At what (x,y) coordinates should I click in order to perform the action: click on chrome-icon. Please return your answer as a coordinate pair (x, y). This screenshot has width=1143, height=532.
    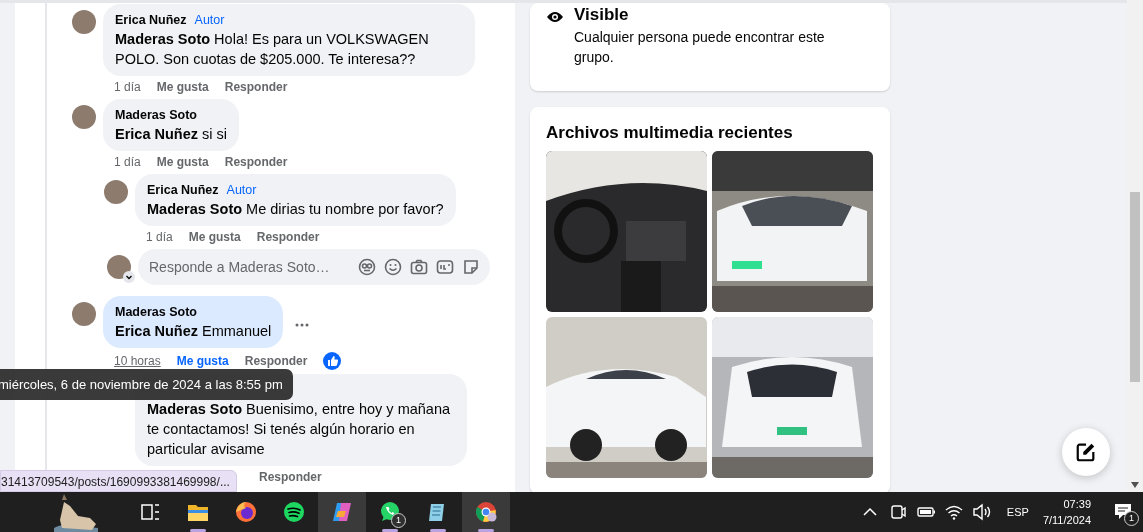
    Looking at the image, I should click on (486, 512).